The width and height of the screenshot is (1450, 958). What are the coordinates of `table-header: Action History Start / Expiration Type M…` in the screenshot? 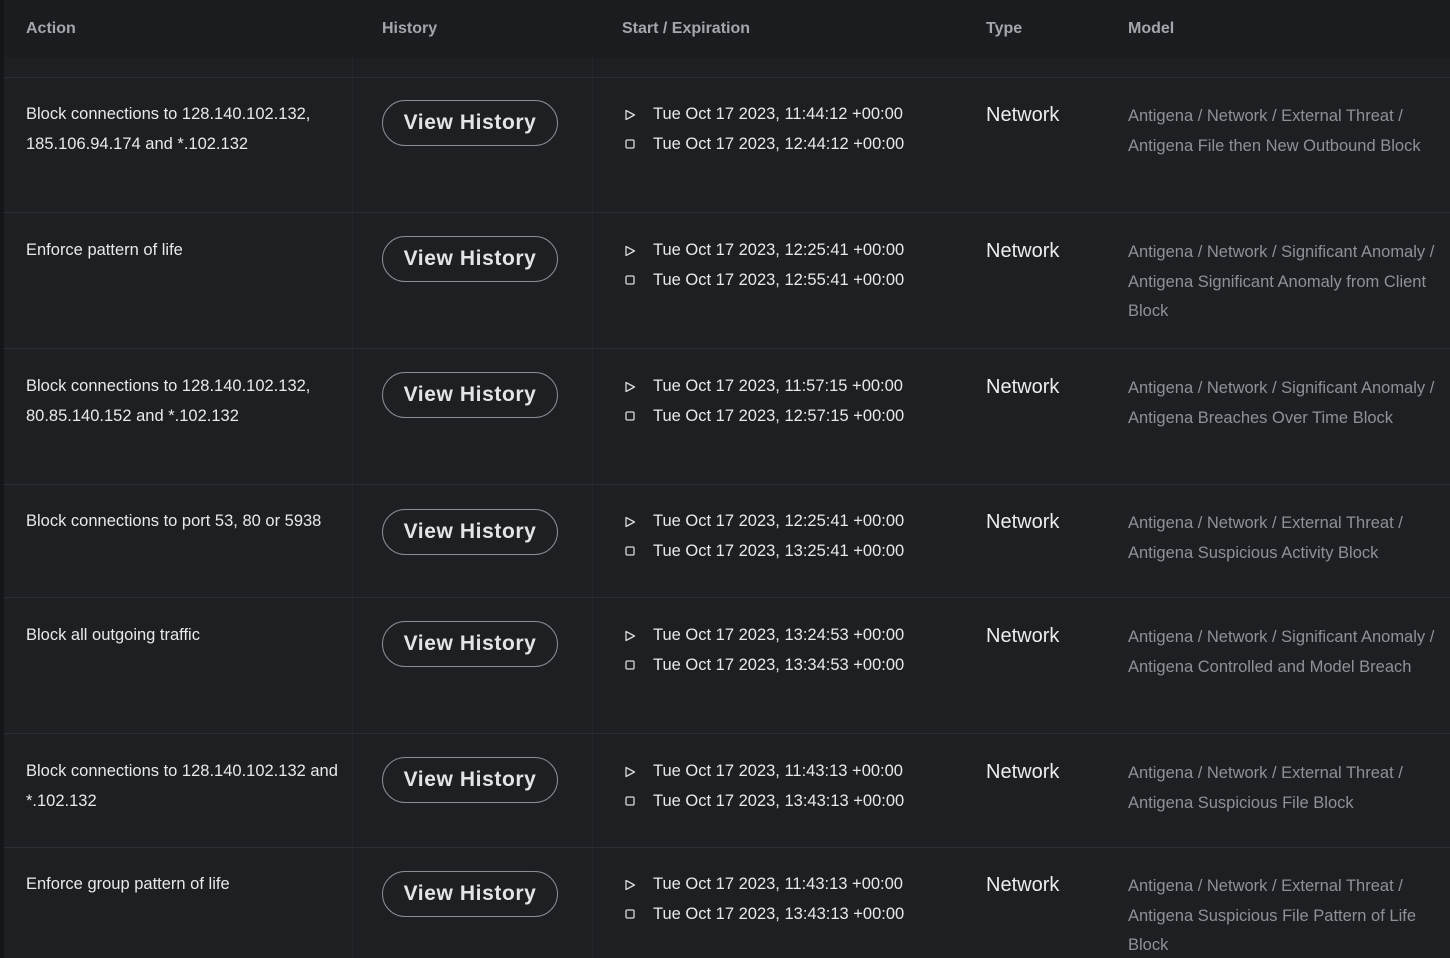 It's located at (727, 29).